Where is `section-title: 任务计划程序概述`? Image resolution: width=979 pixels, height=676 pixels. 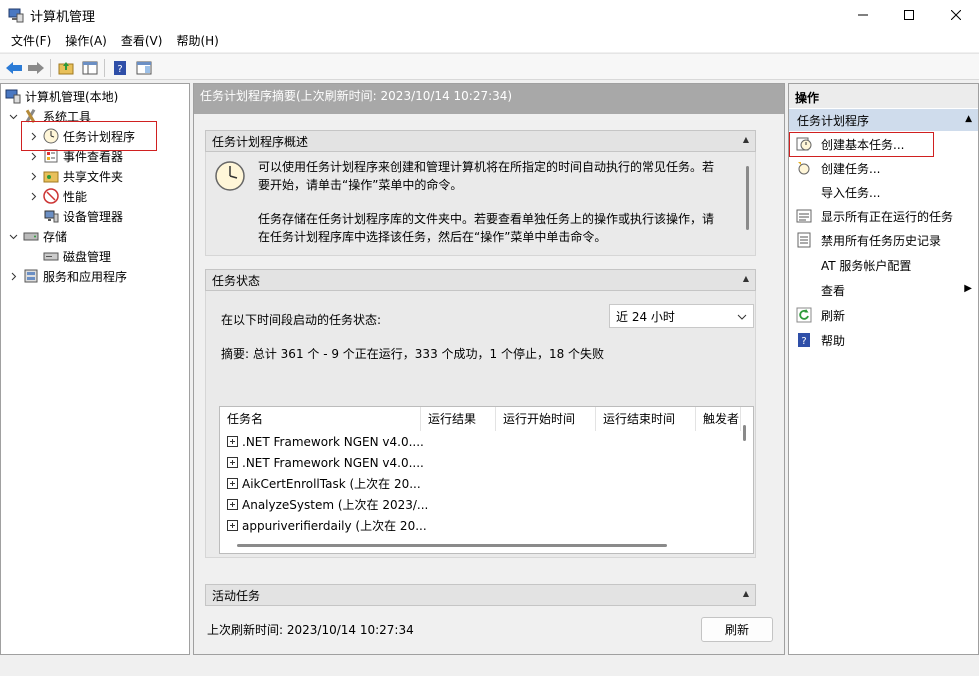 section-title: 任务计划程序概述 is located at coordinates (260, 141).